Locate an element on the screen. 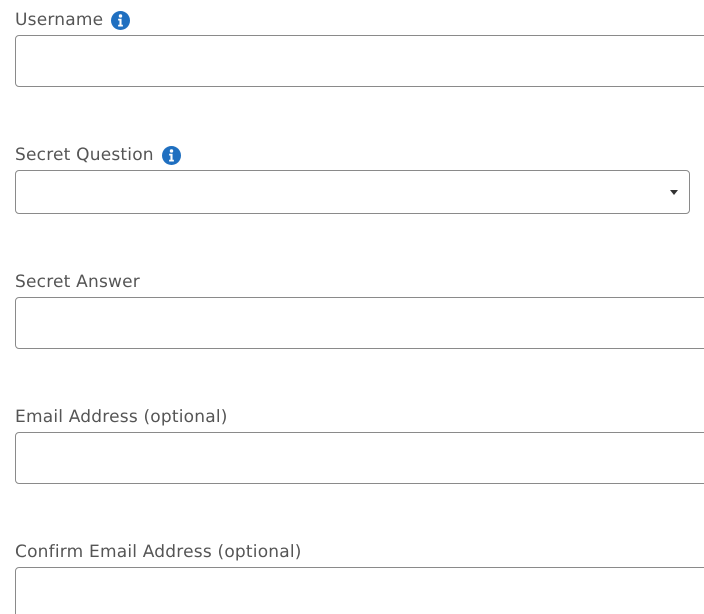  caret-icon is located at coordinates (674, 192).